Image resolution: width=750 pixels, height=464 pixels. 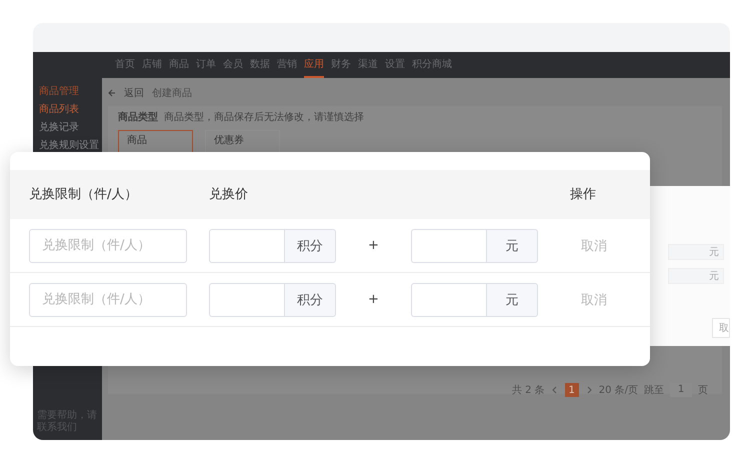 What do you see at coordinates (583, 194) in the screenshot?
I see `column-header: 操作` at bounding box center [583, 194].